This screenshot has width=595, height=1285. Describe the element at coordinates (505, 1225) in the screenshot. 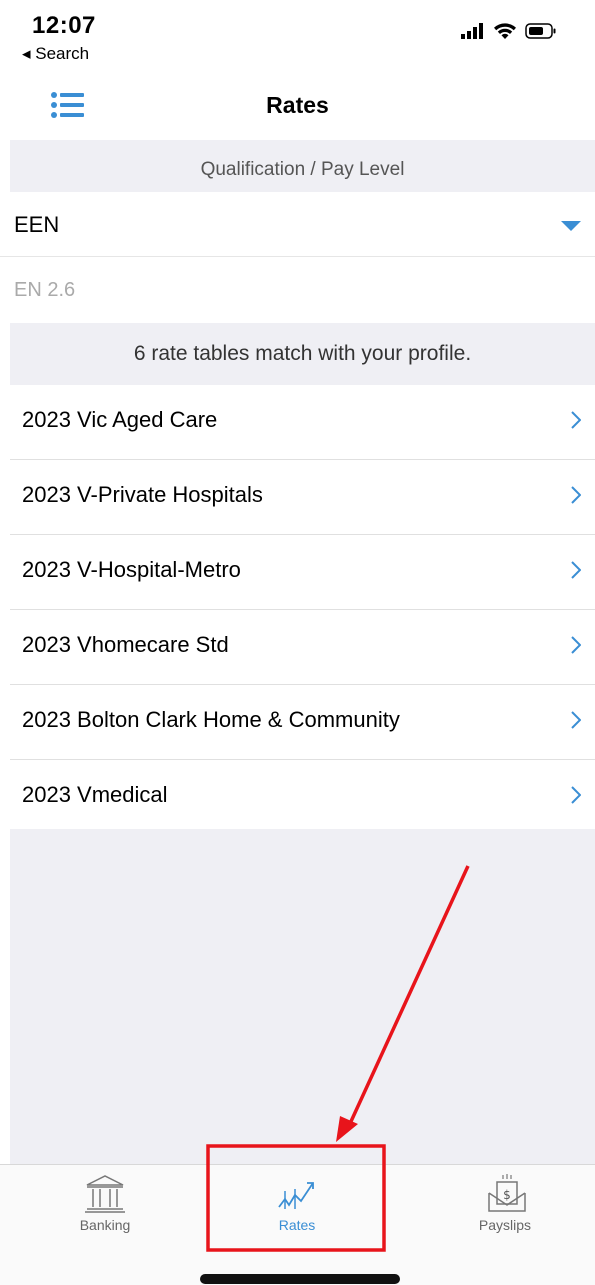

I see `tab-payslips-label: Payslips` at that location.